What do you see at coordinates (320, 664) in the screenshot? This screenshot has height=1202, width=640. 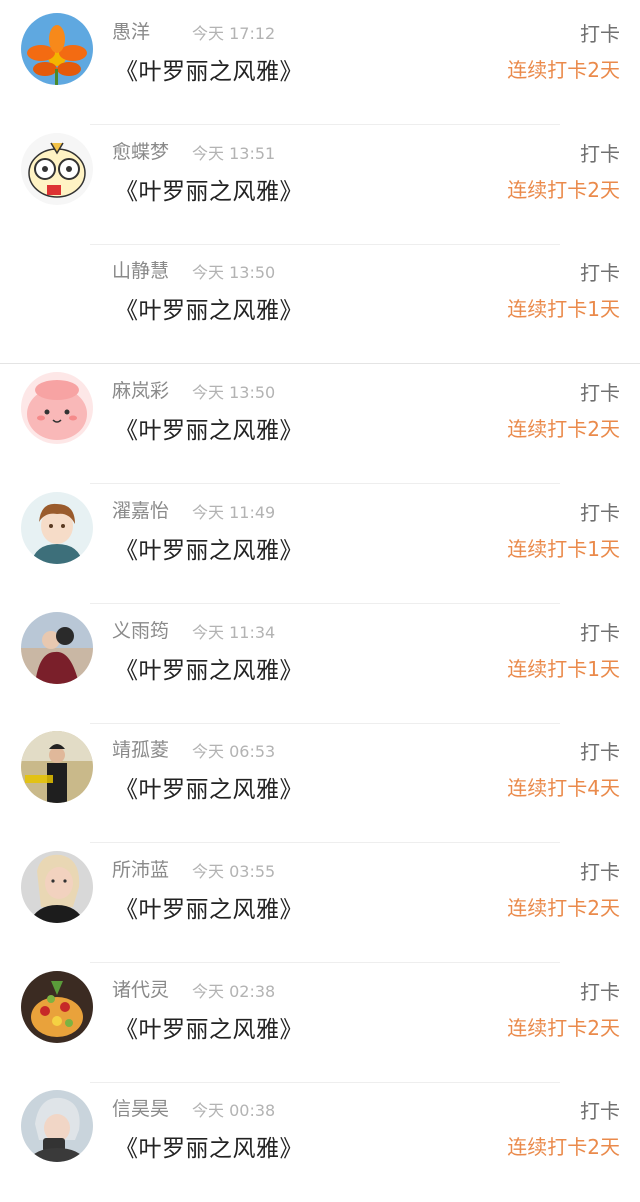 I see `checkin-row: 义雨筠 今天 11:34 《叶罗丽之风雅》 打卡连续打卡1天` at bounding box center [320, 664].